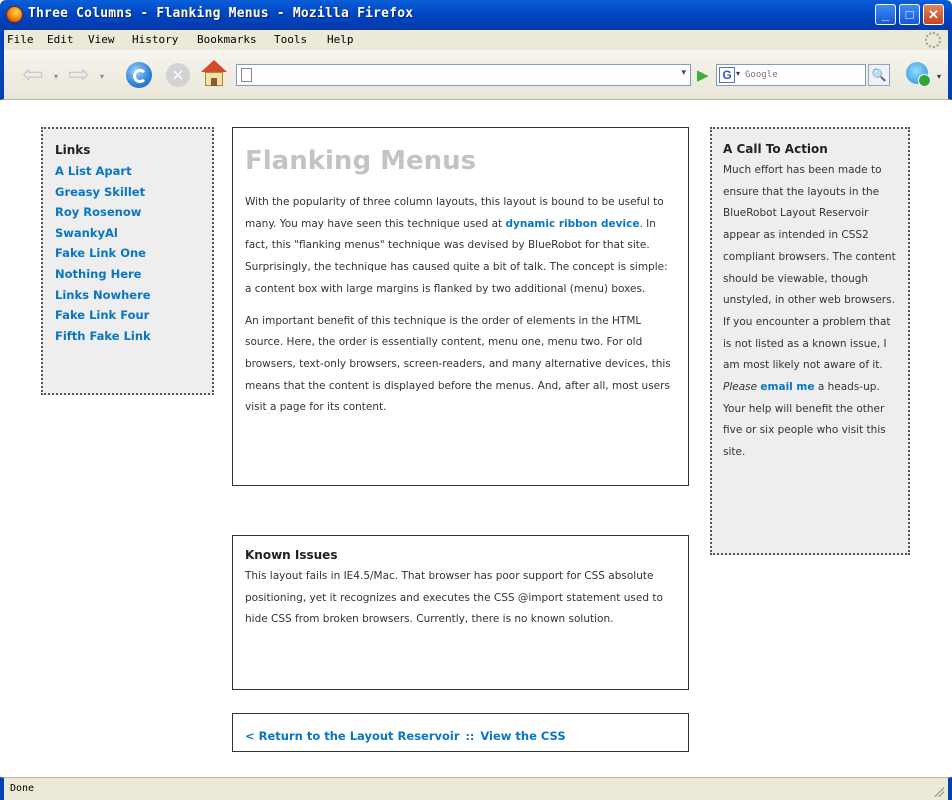  What do you see at coordinates (340, 39) in the screenshot?
I see `menu-help: Help` at bounding box center [340, 39].